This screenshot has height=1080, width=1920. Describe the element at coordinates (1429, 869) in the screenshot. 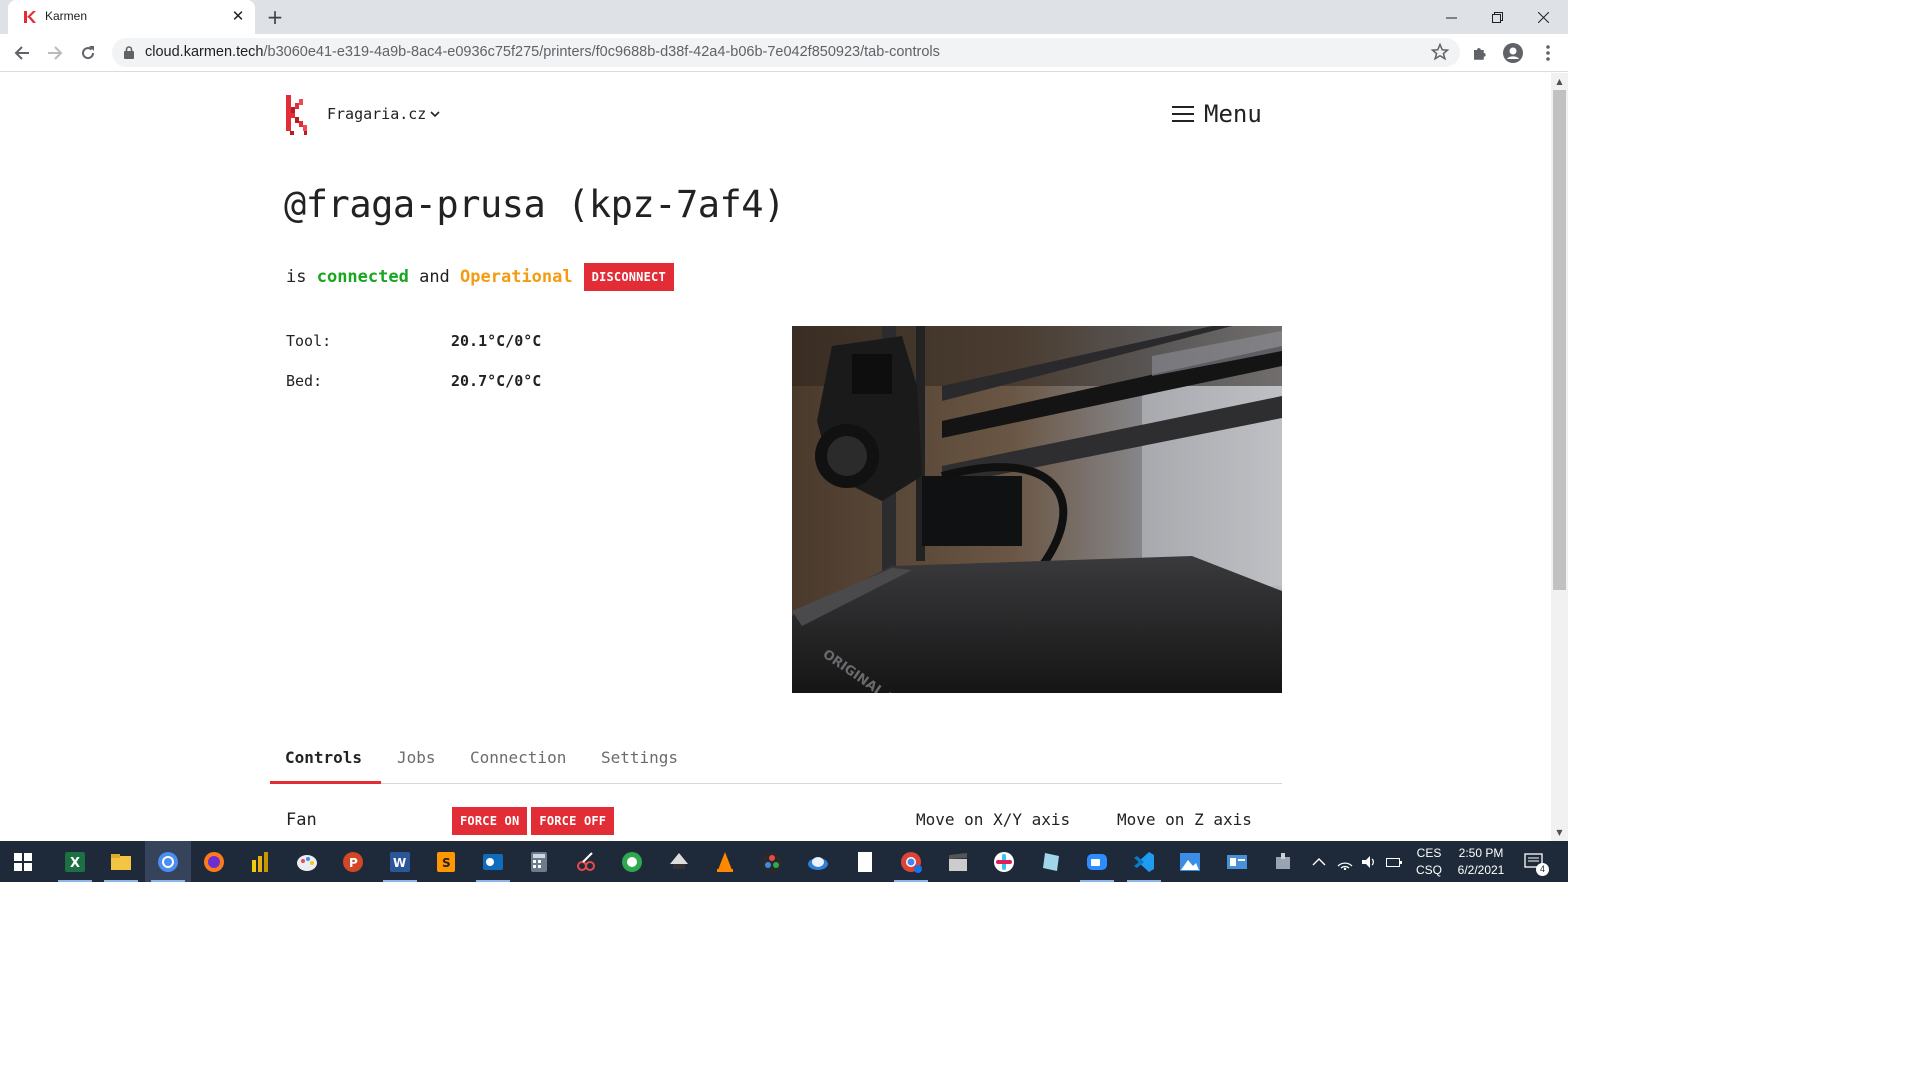

I see `keyboard-layout-code: CSQ` at that location.